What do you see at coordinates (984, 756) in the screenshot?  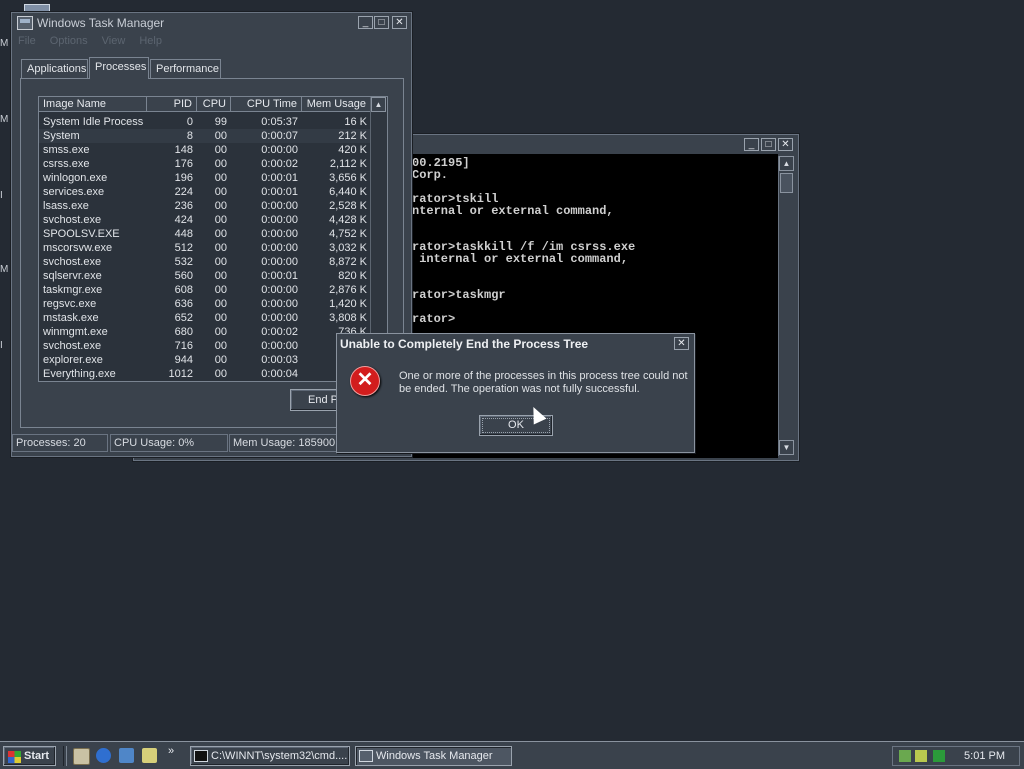 I see `clock: 5:01 PM` at bounding box center [984, 756].